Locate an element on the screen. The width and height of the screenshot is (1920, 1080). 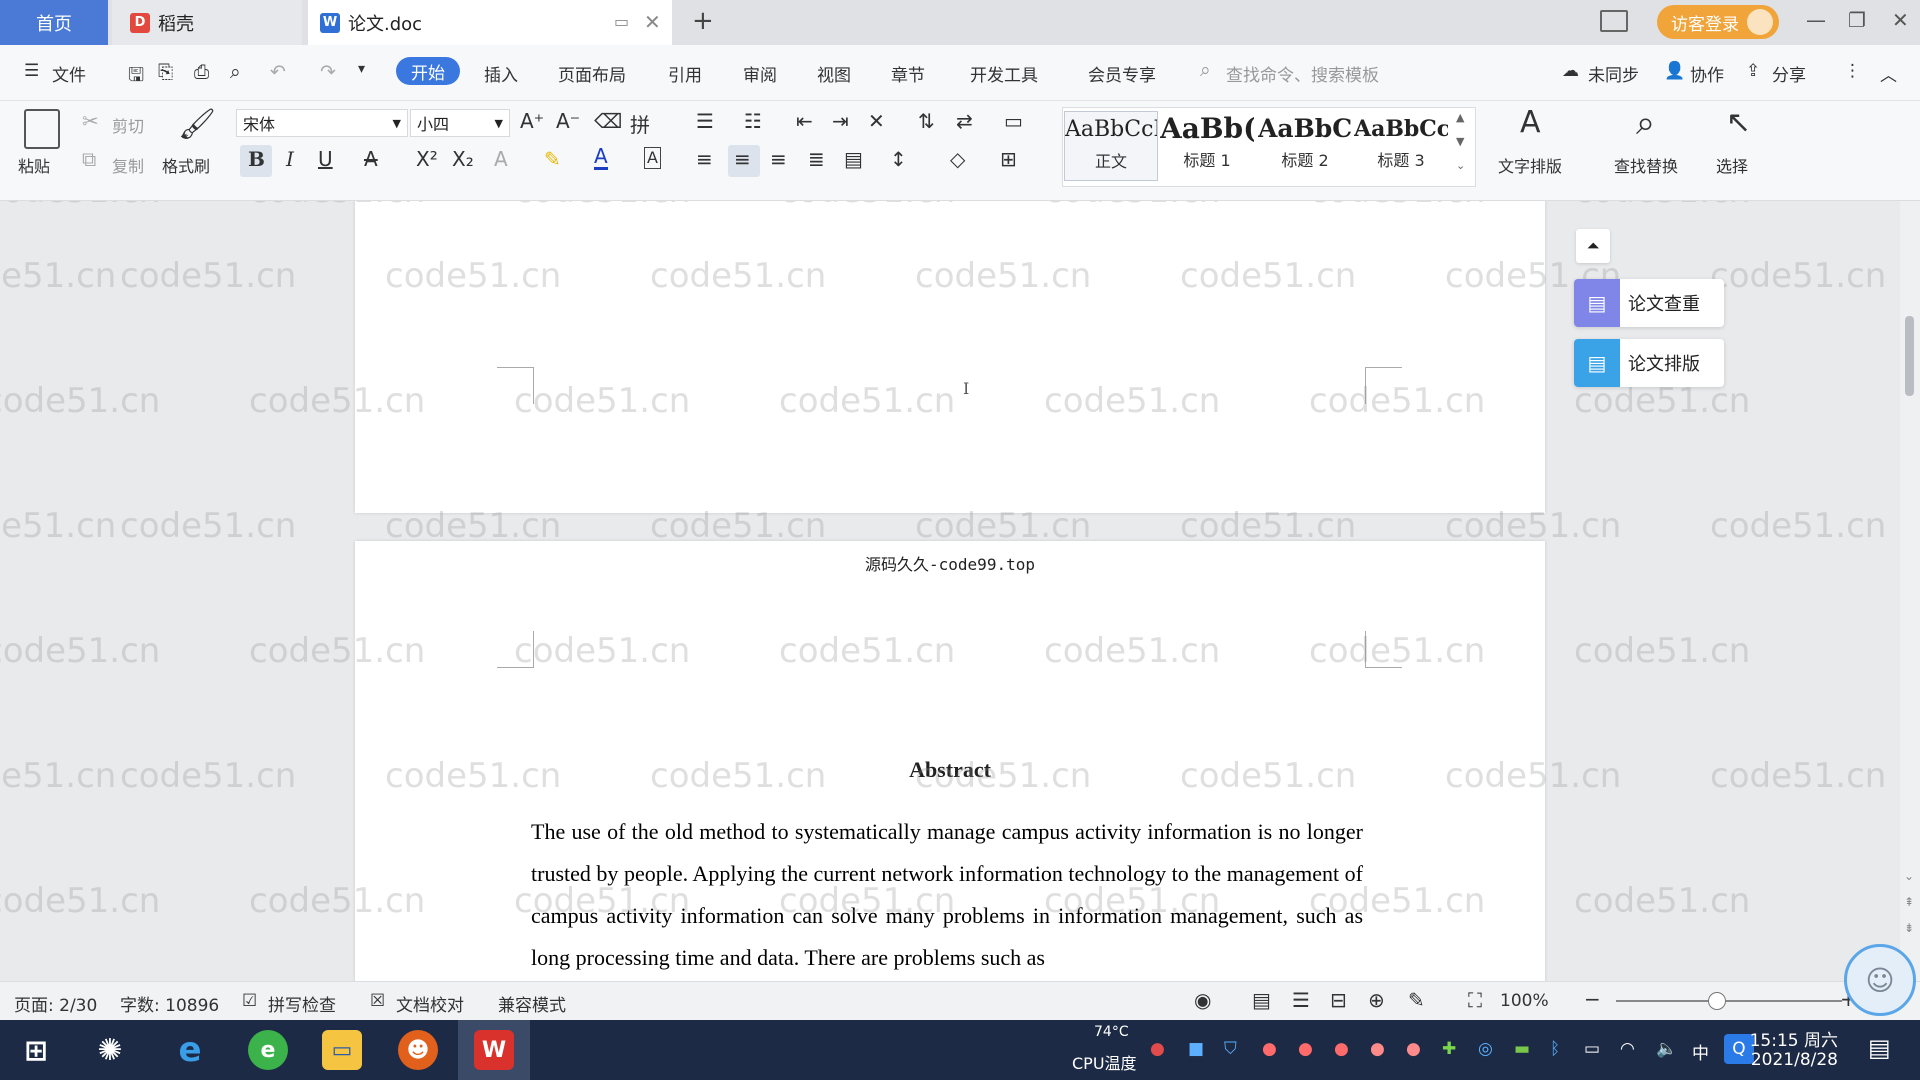
close-tab-icon: ✕ is located at coordinates (652, 22).